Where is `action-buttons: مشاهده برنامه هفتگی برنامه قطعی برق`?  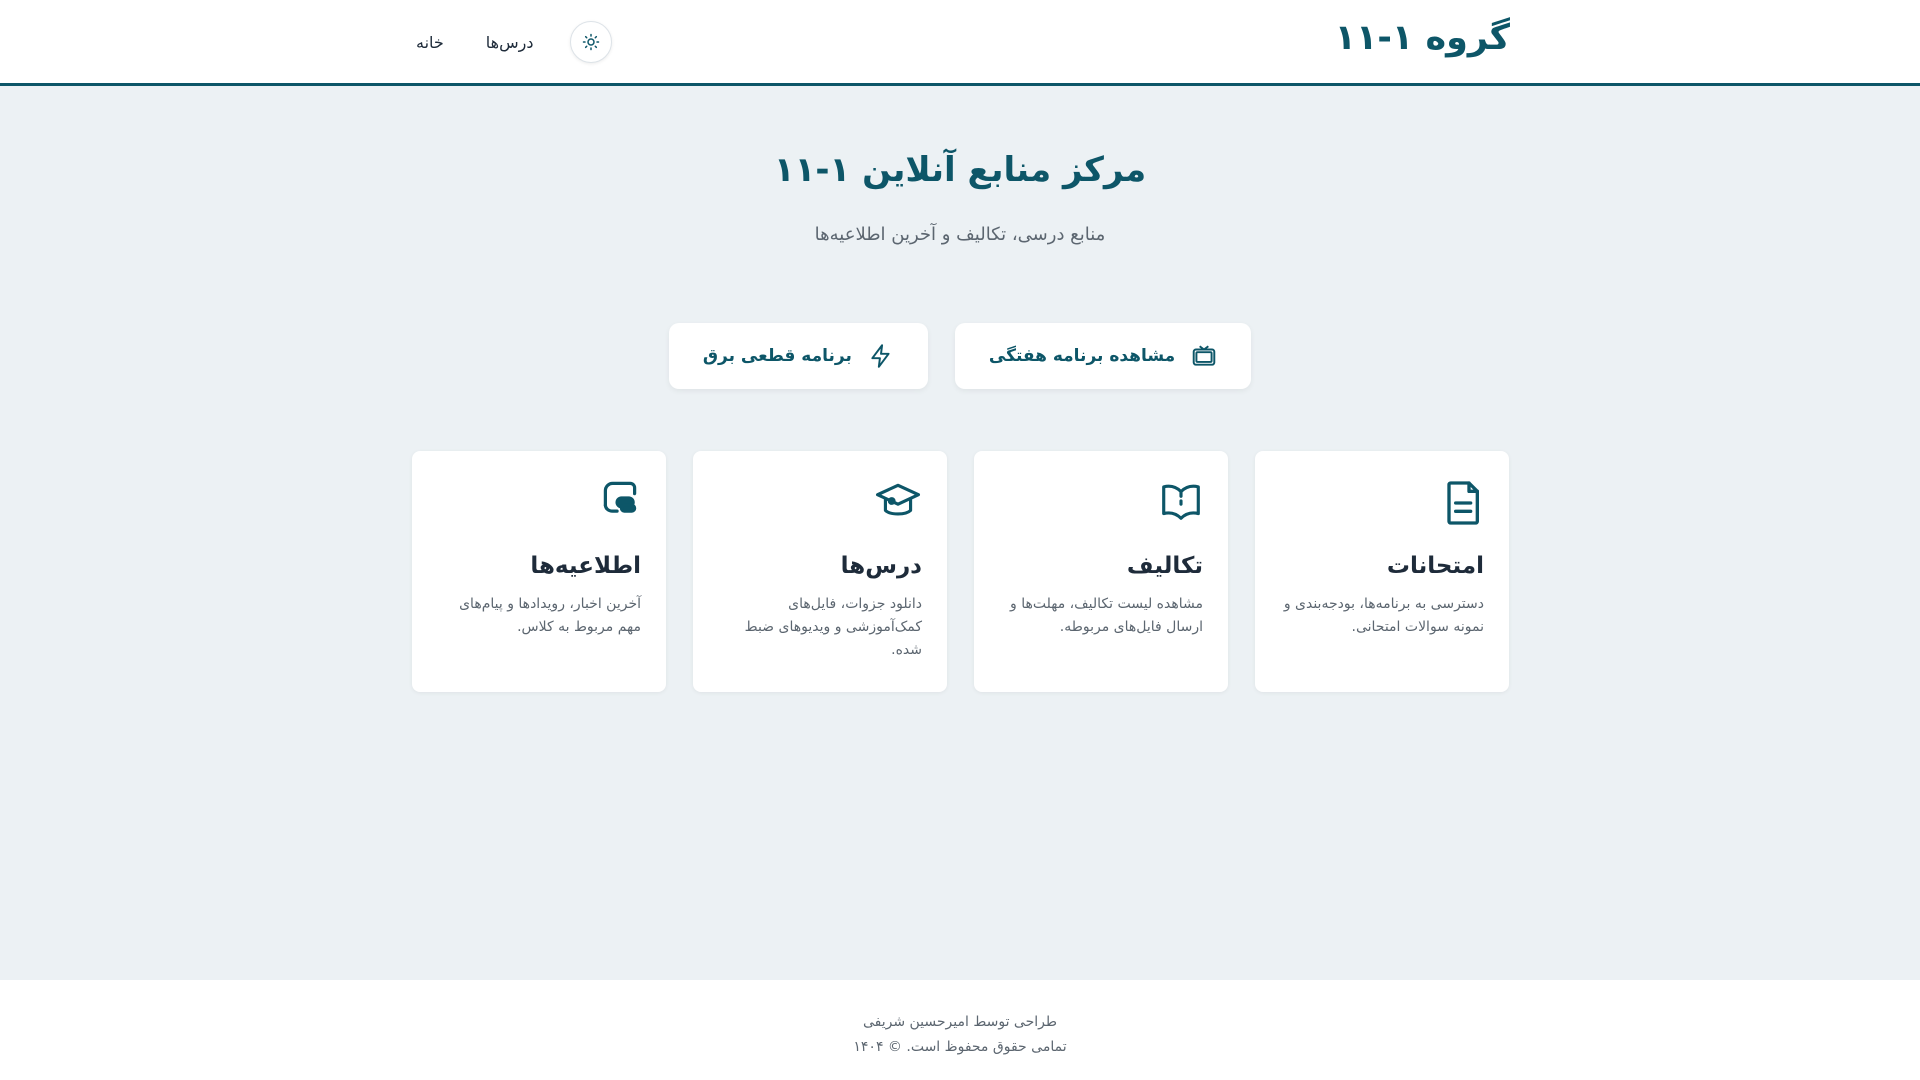 action-buttons: مشاهده برنامه هفتگی برنامه قطعی برق is located at coordinates (960, 356).